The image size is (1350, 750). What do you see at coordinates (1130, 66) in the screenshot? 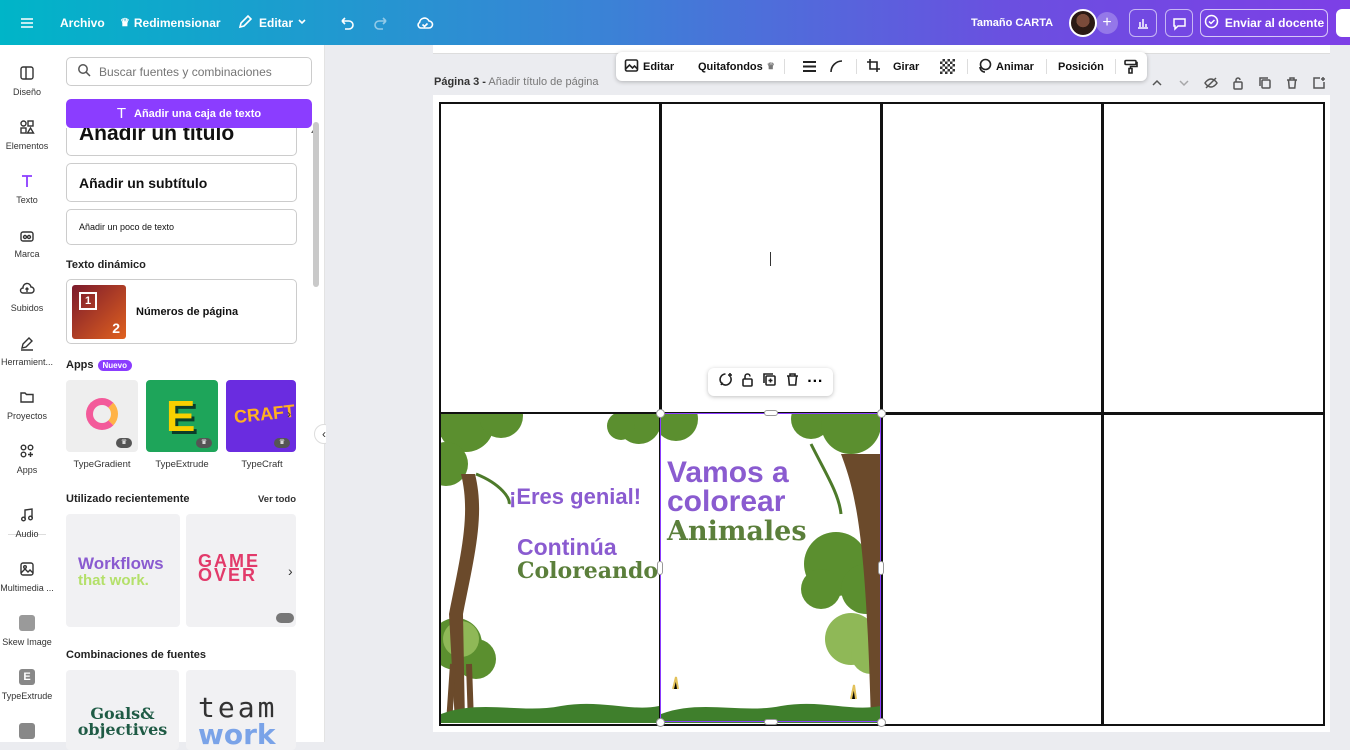
I see `paint-format-icon` at bounding box center [1130, 66].